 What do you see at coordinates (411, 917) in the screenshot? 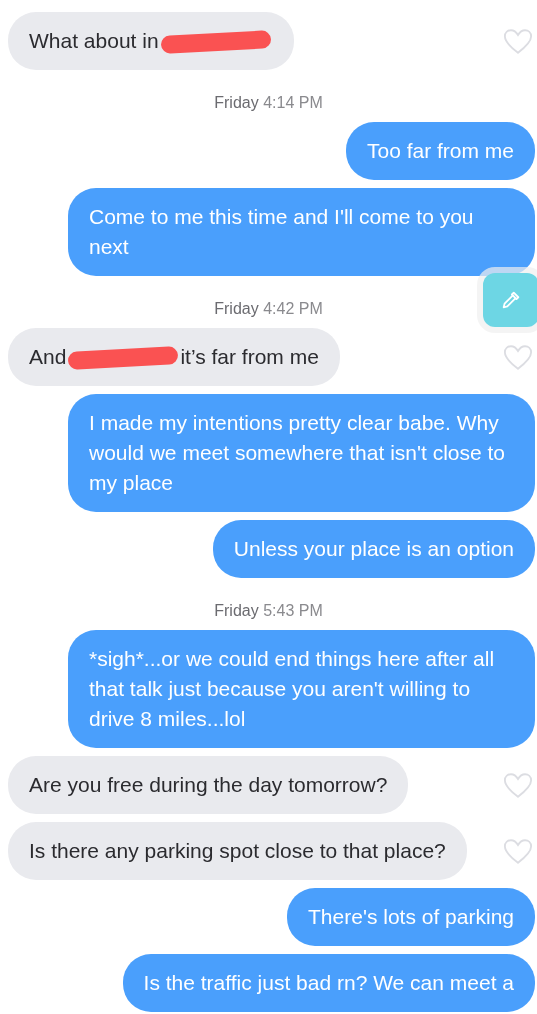
I see `message-bubble: There's lots of parking` at bounding box center [411, 917].